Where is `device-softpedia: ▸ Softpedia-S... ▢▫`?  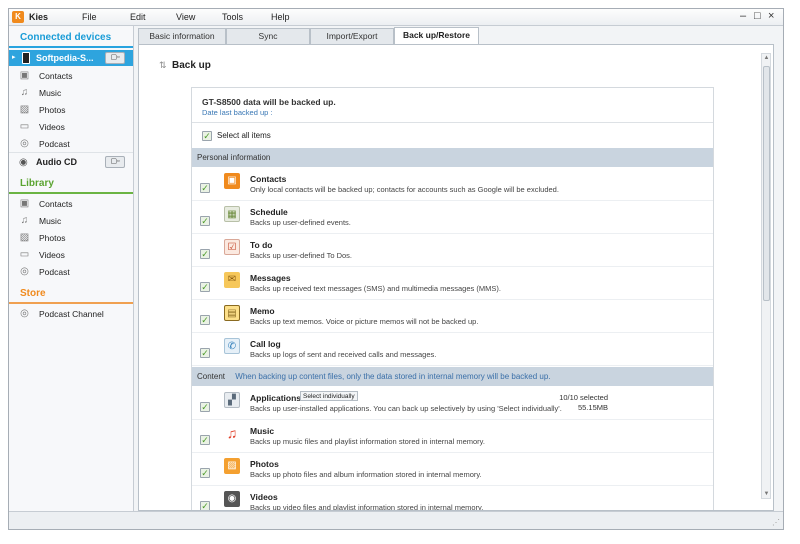 device-softpedia: ▸ Softpedia-S... ▢▫ is located at coordinates (71, 58).